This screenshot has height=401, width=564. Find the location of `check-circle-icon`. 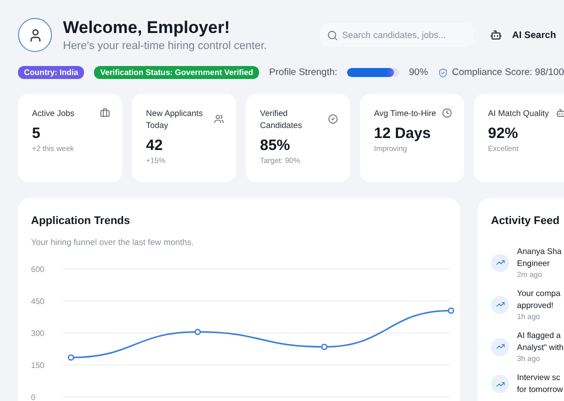

check-circle-icon is located at coordinates (333, 119).